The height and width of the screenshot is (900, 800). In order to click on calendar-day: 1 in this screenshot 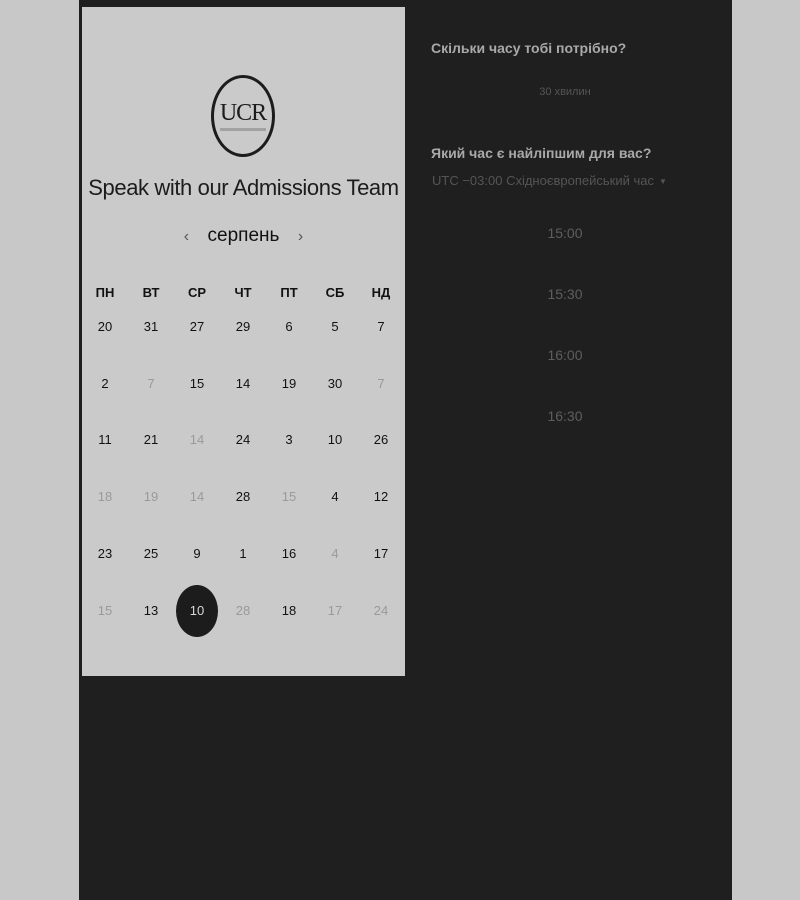, I will do `click(243, 554)`.